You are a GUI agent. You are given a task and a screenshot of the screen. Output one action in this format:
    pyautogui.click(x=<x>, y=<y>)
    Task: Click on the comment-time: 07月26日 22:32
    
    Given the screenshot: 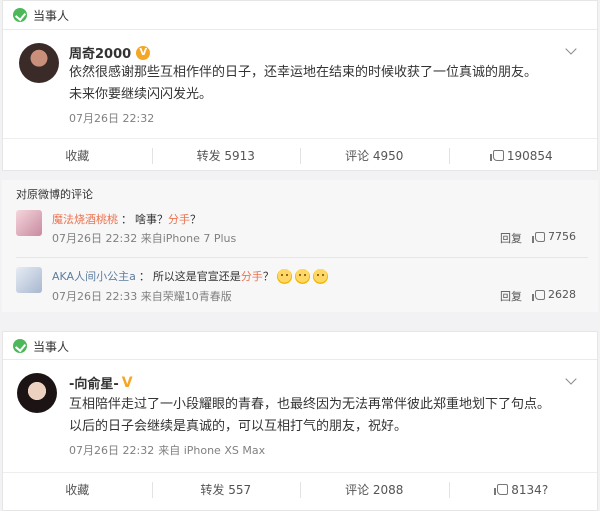 What is the action you would take?
    pyautogui.click(x=95, y=238)
    